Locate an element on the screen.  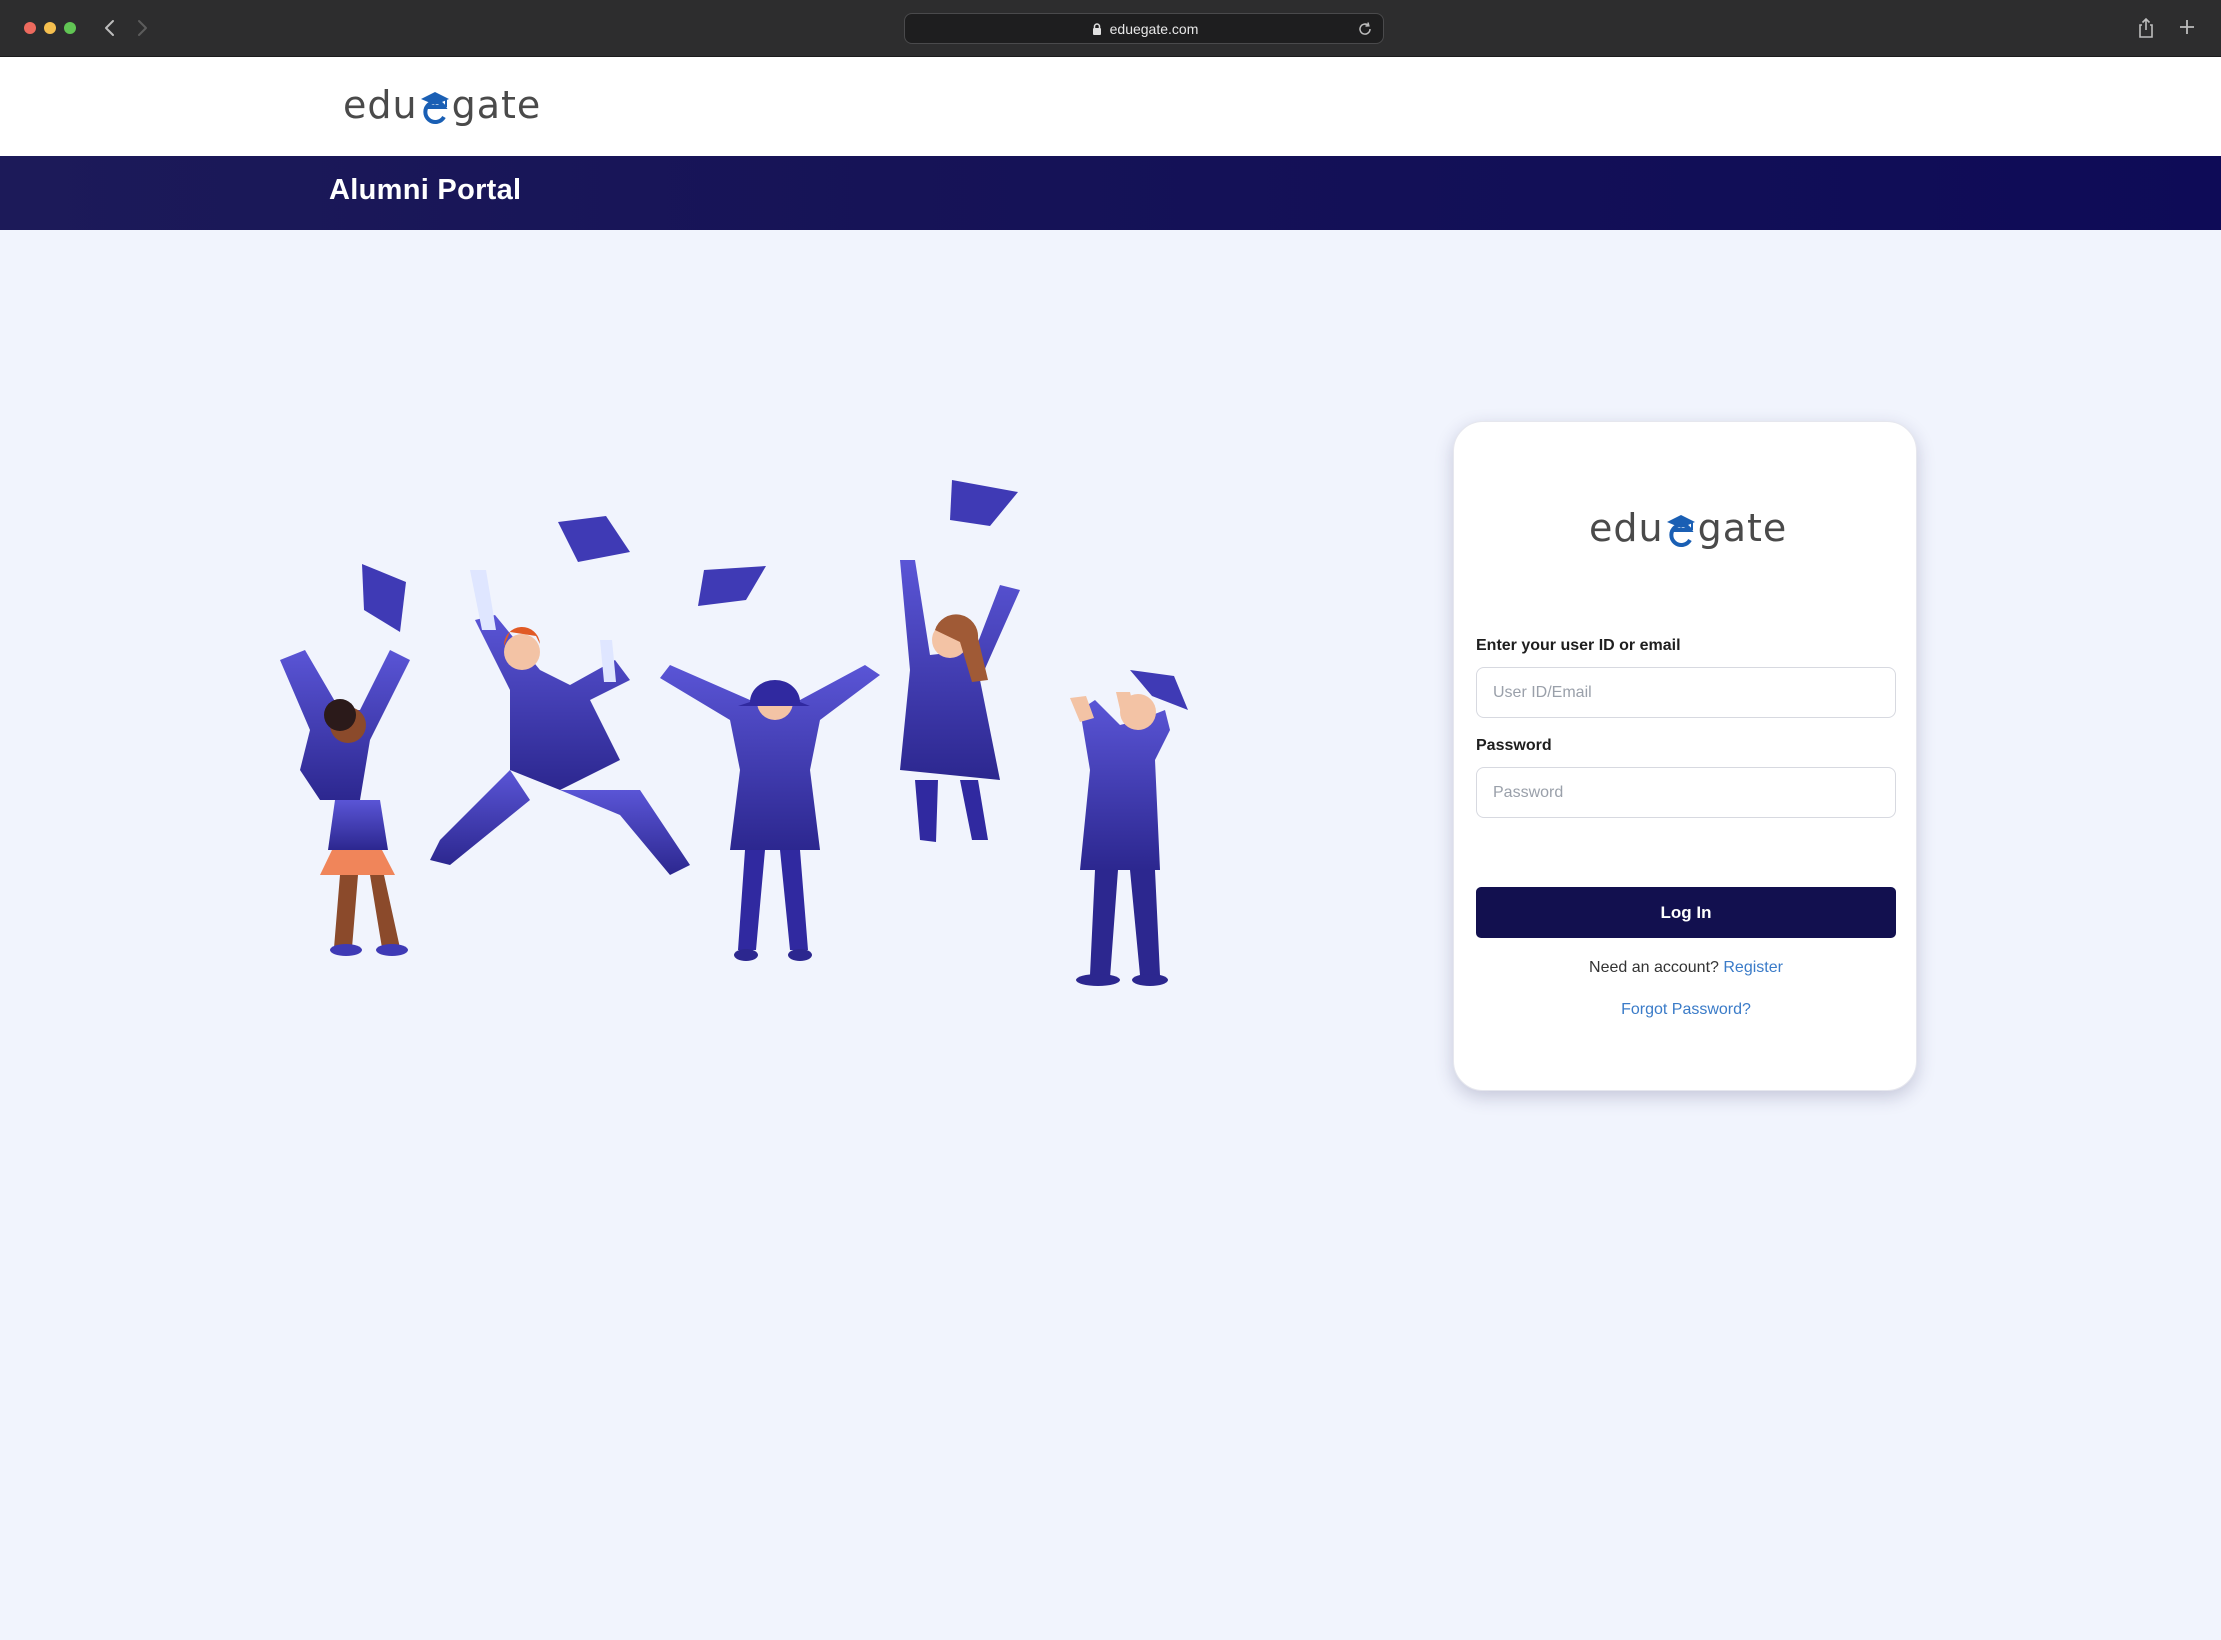
forgot-password-link: Forgot Password? is located at coordinates (1686, 1010).